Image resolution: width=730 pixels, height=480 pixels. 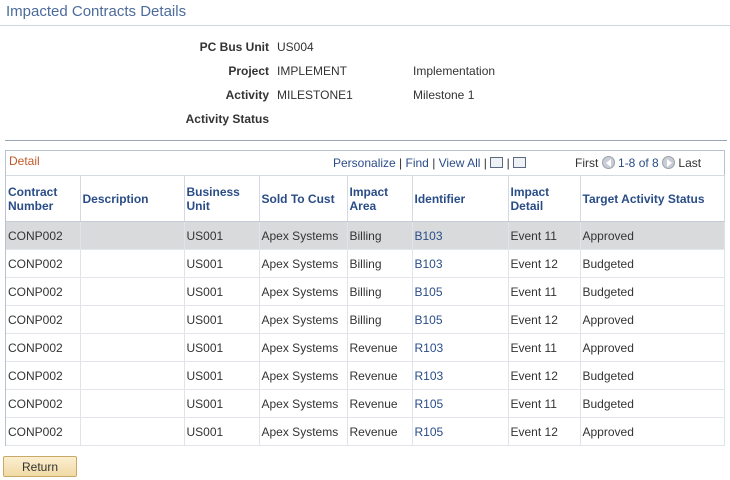 I want to click on field-value: MILESTONE1, so click(x=315, y=95).